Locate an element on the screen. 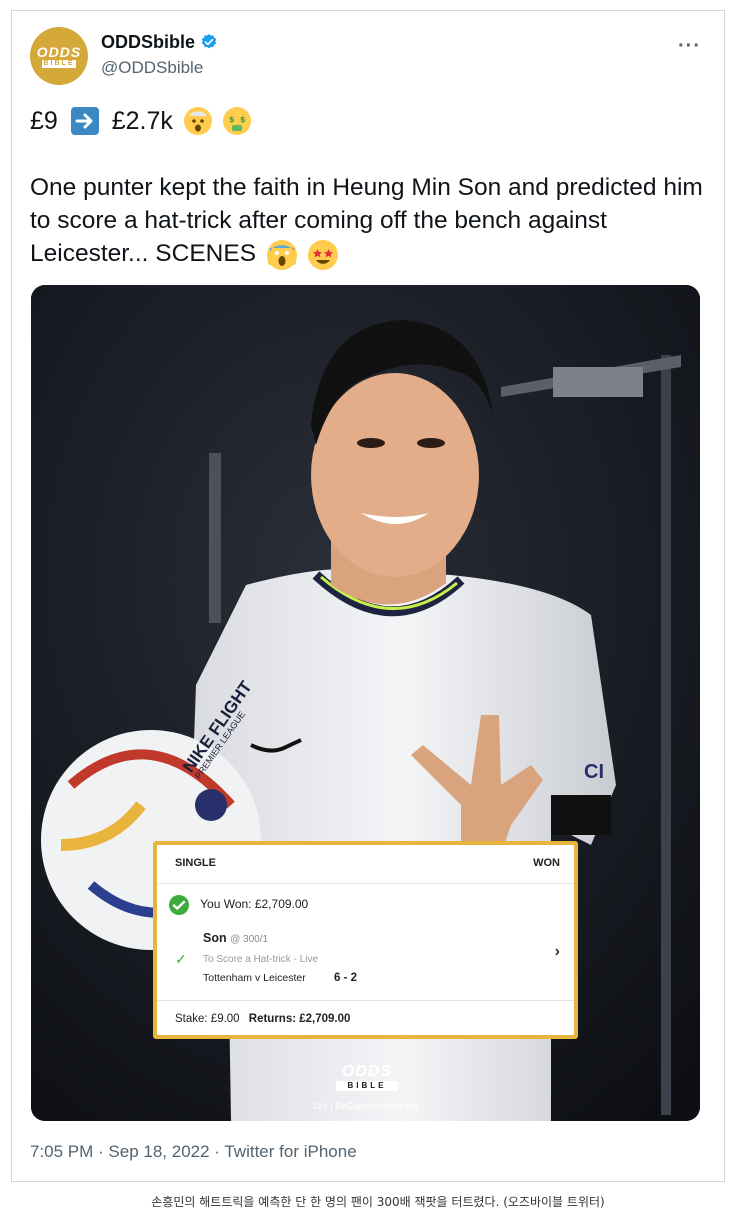 This screenshot has height=1223, width=756. stake-returns: Stake: £9.00 Returns: £2,709.00 is located at coordinates (262, 1019).